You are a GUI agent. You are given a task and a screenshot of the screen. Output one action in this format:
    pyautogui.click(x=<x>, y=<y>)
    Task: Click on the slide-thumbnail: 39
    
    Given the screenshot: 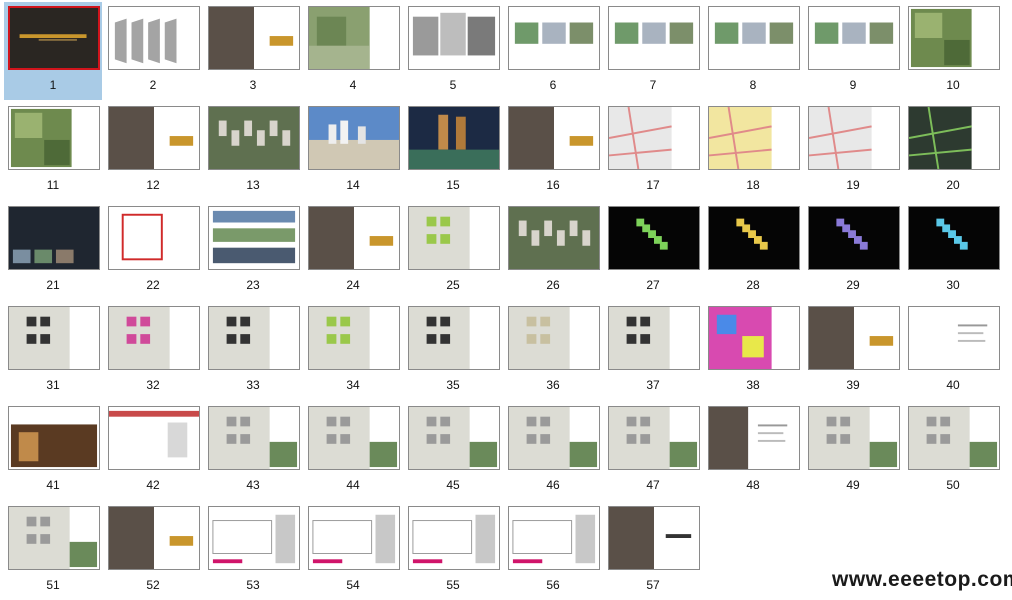 What is the action you would take?
    pyautogui.click(x=850, y=350)
    